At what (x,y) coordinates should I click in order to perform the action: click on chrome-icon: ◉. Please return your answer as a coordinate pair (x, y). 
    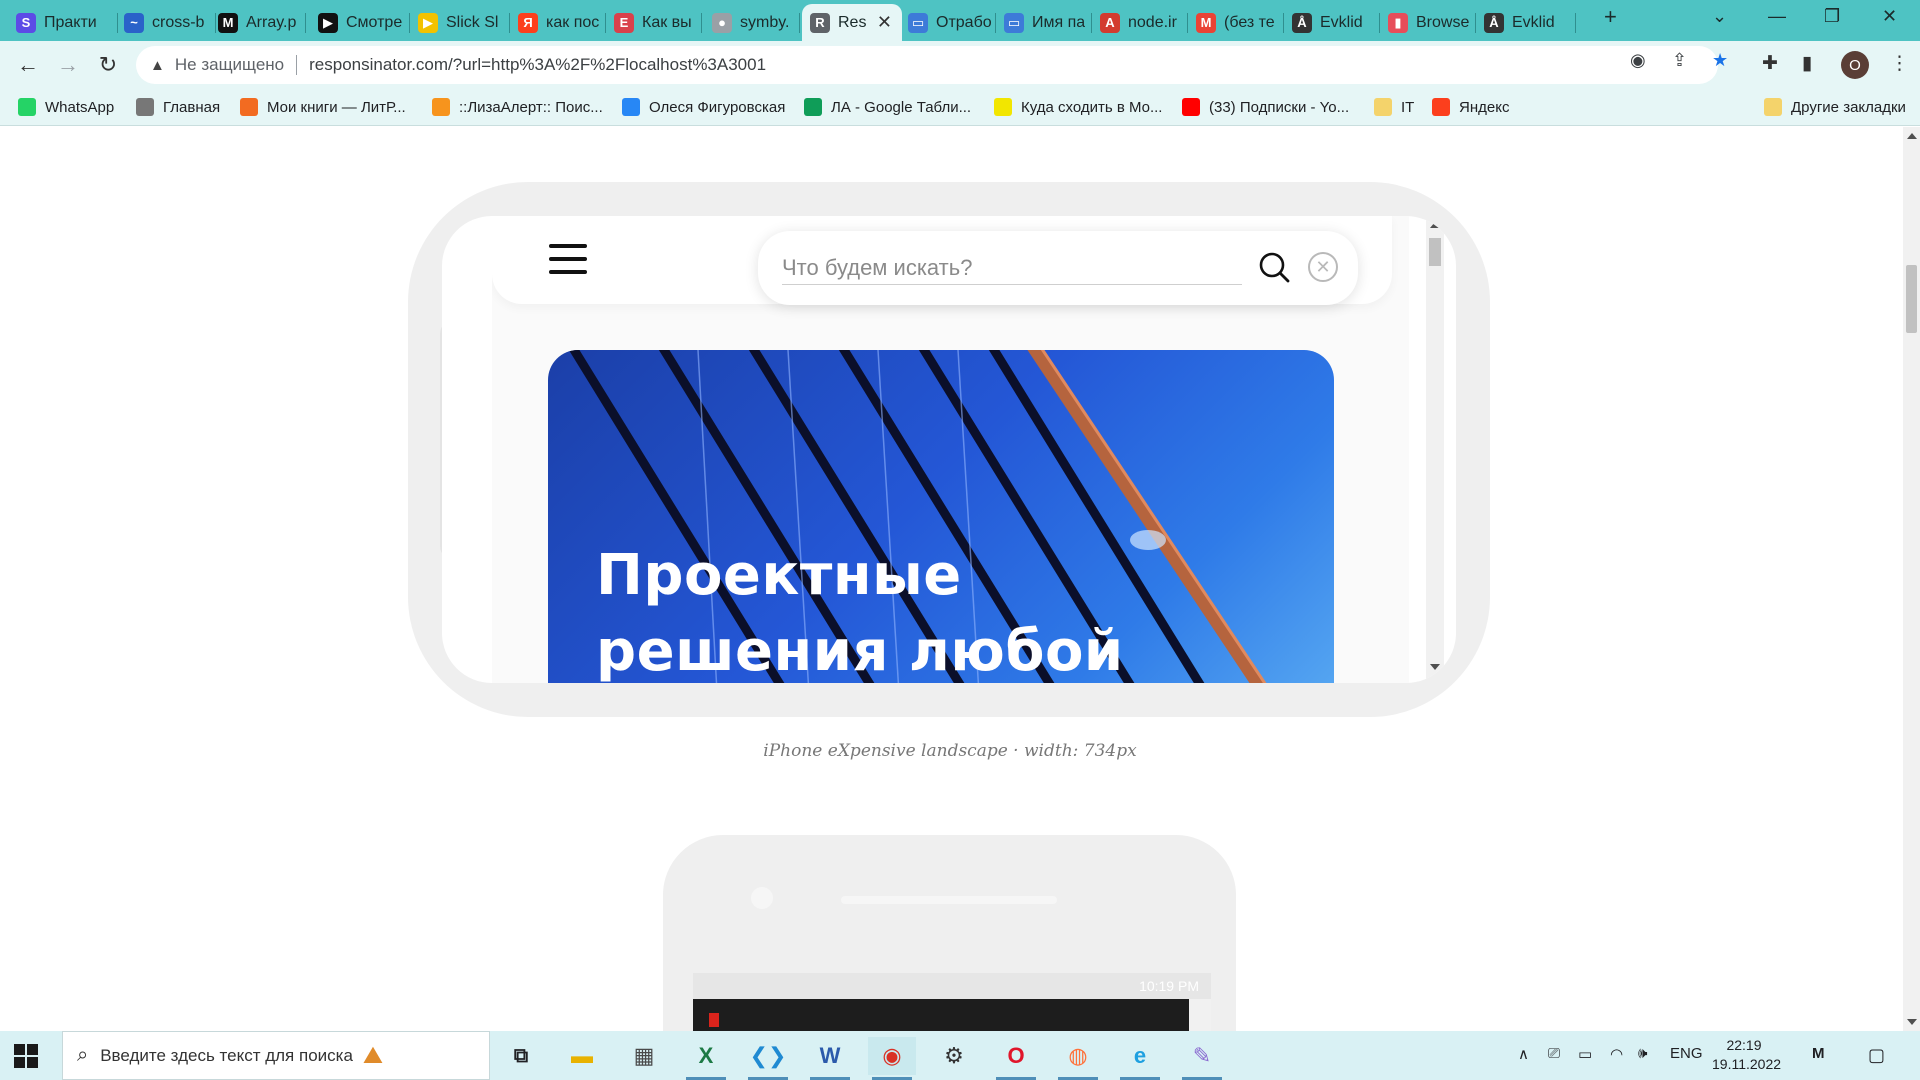
    Looking at the image, I should click on (892, 1058).